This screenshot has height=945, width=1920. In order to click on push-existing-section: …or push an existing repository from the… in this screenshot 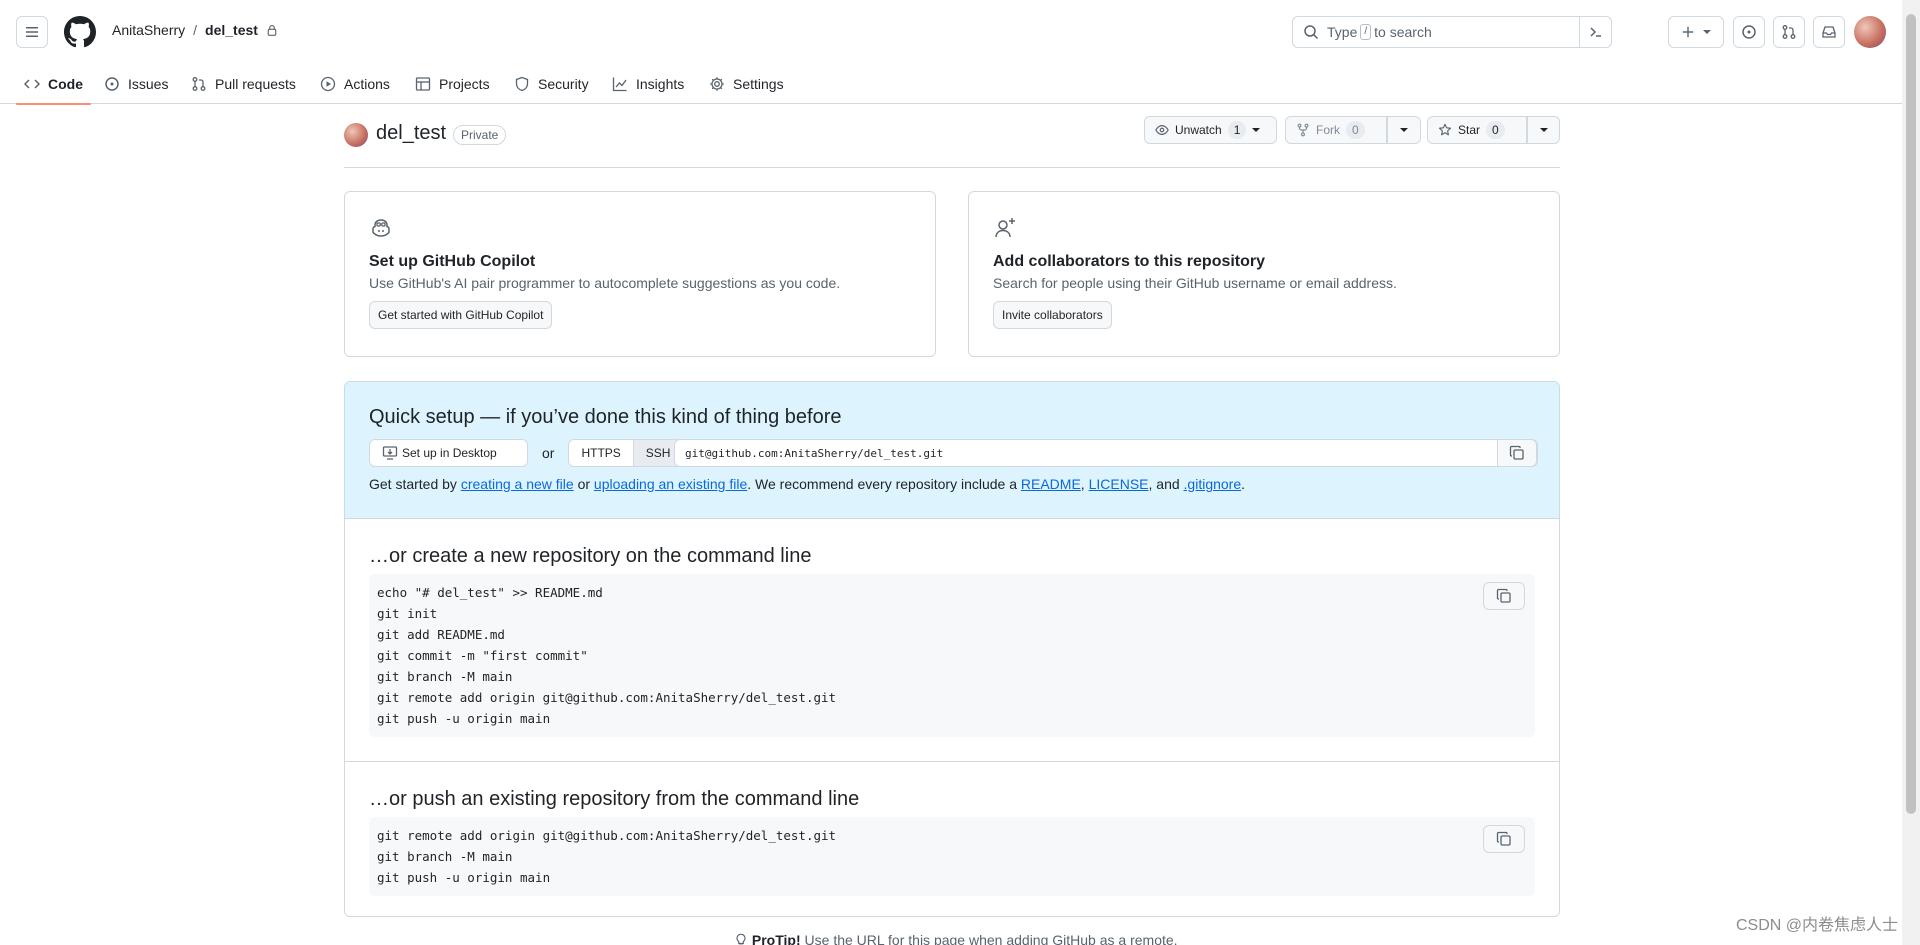, I will do `click(952, 839)`.